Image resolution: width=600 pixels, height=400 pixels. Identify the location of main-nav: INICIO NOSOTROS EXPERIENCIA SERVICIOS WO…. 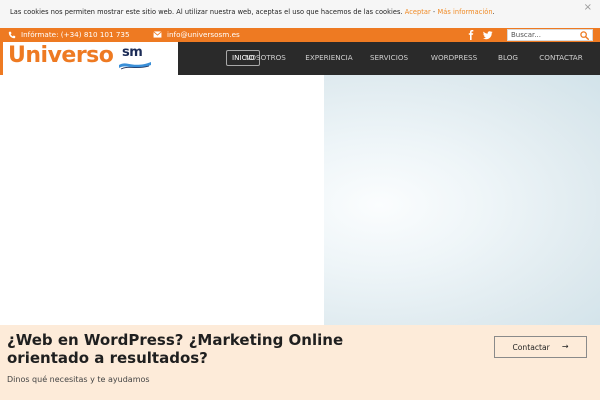
(389, 58).